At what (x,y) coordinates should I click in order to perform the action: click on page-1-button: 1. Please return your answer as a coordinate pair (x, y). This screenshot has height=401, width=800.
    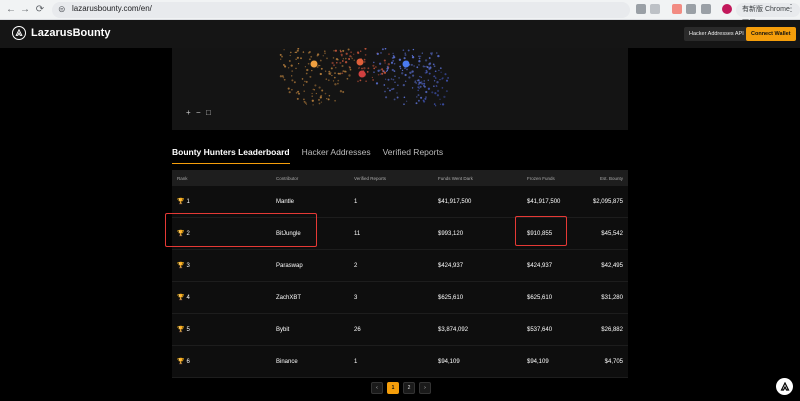
    Looking at the image, I should click on (393, 388).